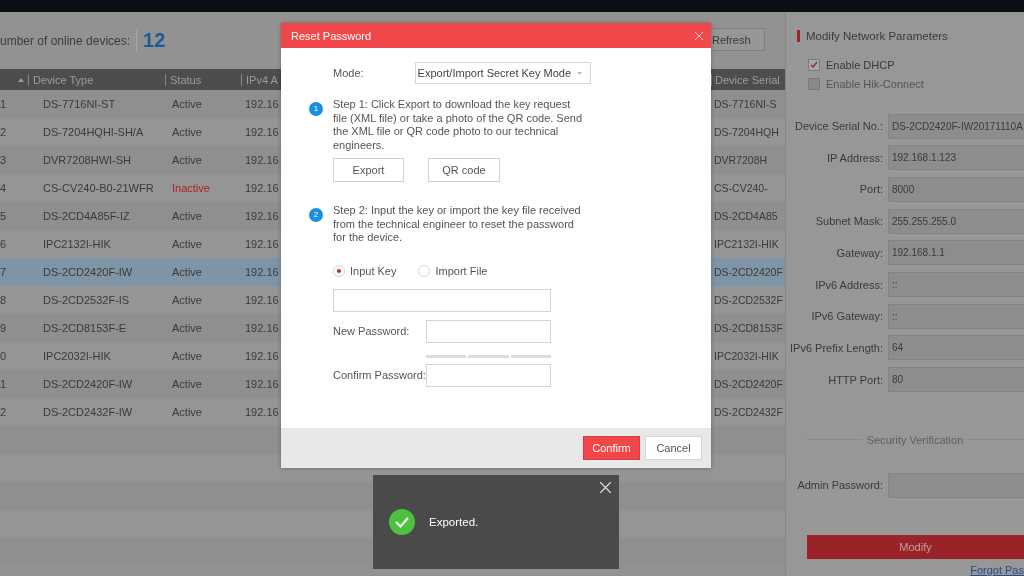 Image resolution: width=1024 pixels, height=576 pixels. What do you see at coordinates (3, 272) in the screenshot?
I see `row-number: 7` at bounding box center [3, 272].